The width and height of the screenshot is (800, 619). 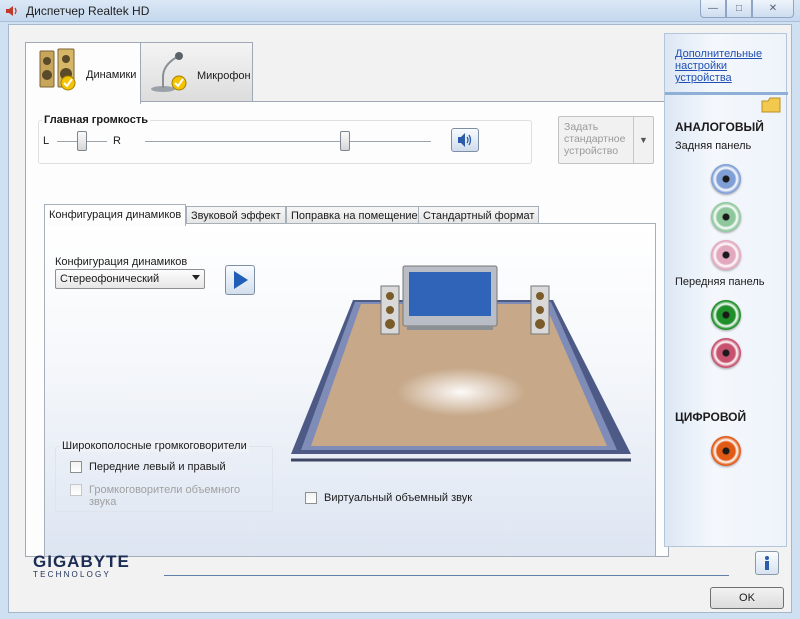 What do you see at coordinates (726, 315) in the screenshot?
I see `jack-front-green` at bounding box center [726, 315].